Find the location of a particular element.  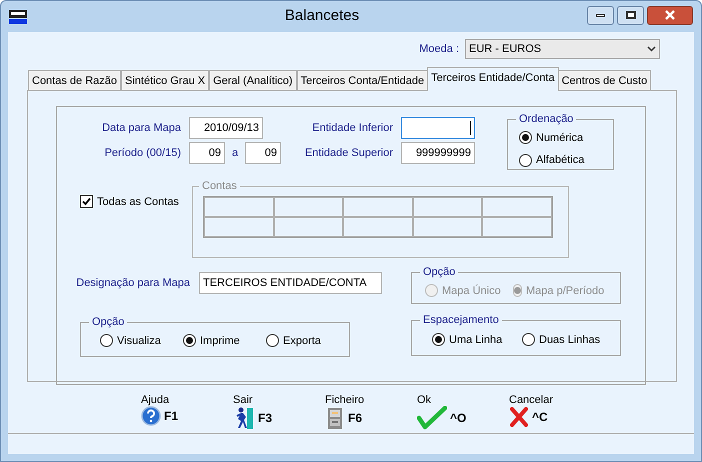

radio-label: Duas Linhas is located at coordinates (569, 340).